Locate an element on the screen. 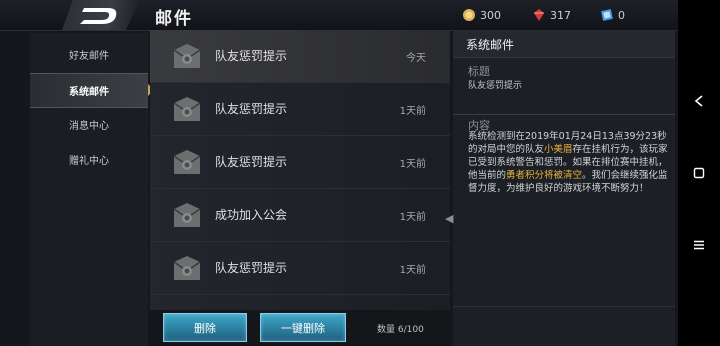  detail-bottom-line is located at coordinates (564, 306).